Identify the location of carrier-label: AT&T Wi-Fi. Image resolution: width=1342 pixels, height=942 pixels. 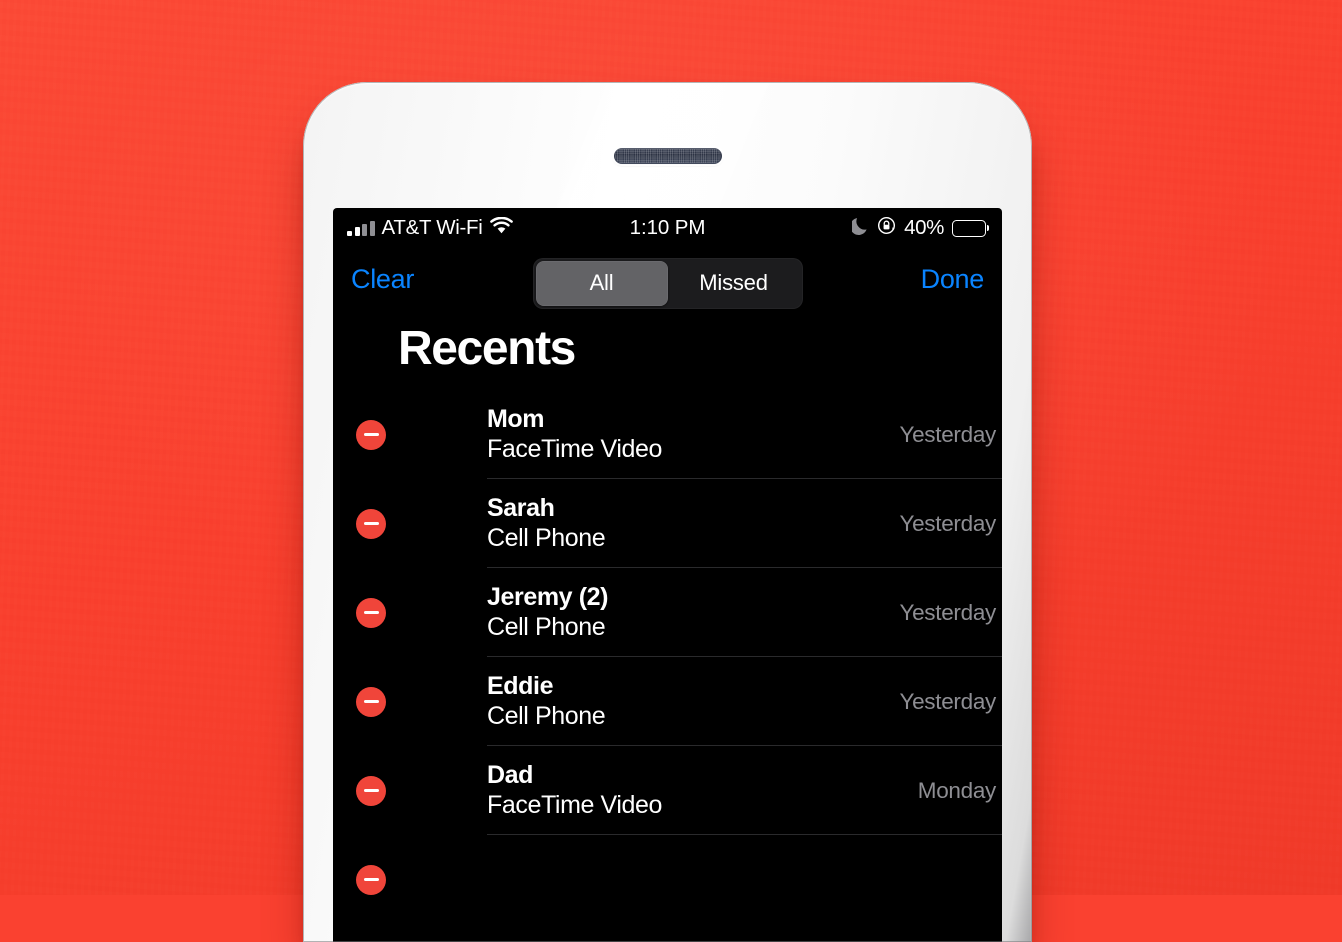
(432, 227).